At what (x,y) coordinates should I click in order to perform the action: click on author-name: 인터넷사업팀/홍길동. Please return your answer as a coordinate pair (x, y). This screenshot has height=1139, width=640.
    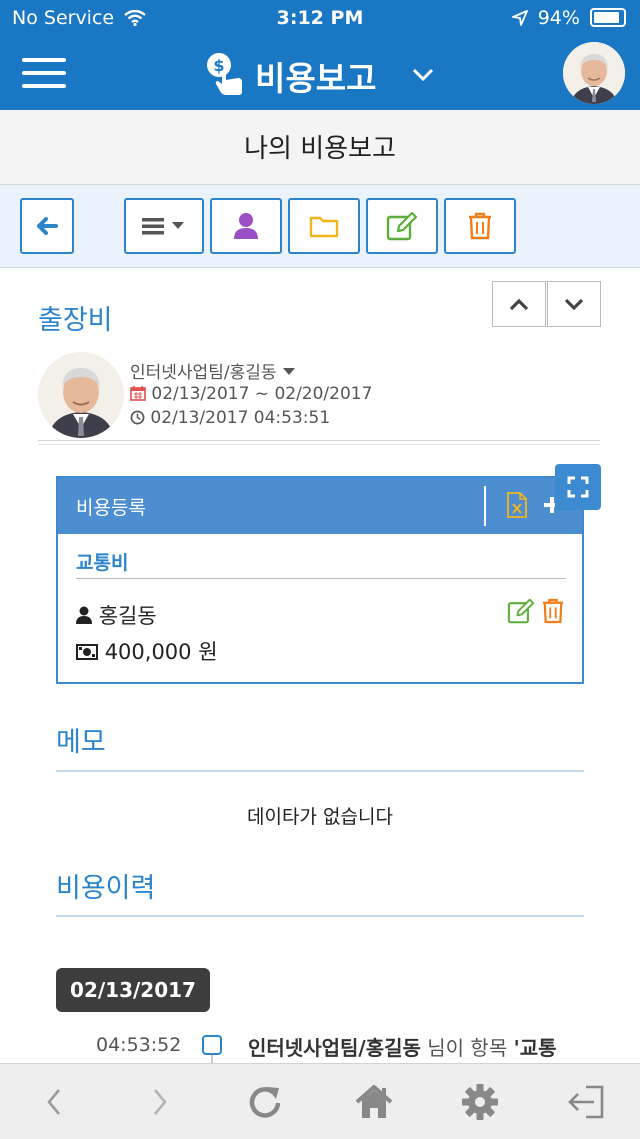
    Looking at the image, I should click on (203, 373).